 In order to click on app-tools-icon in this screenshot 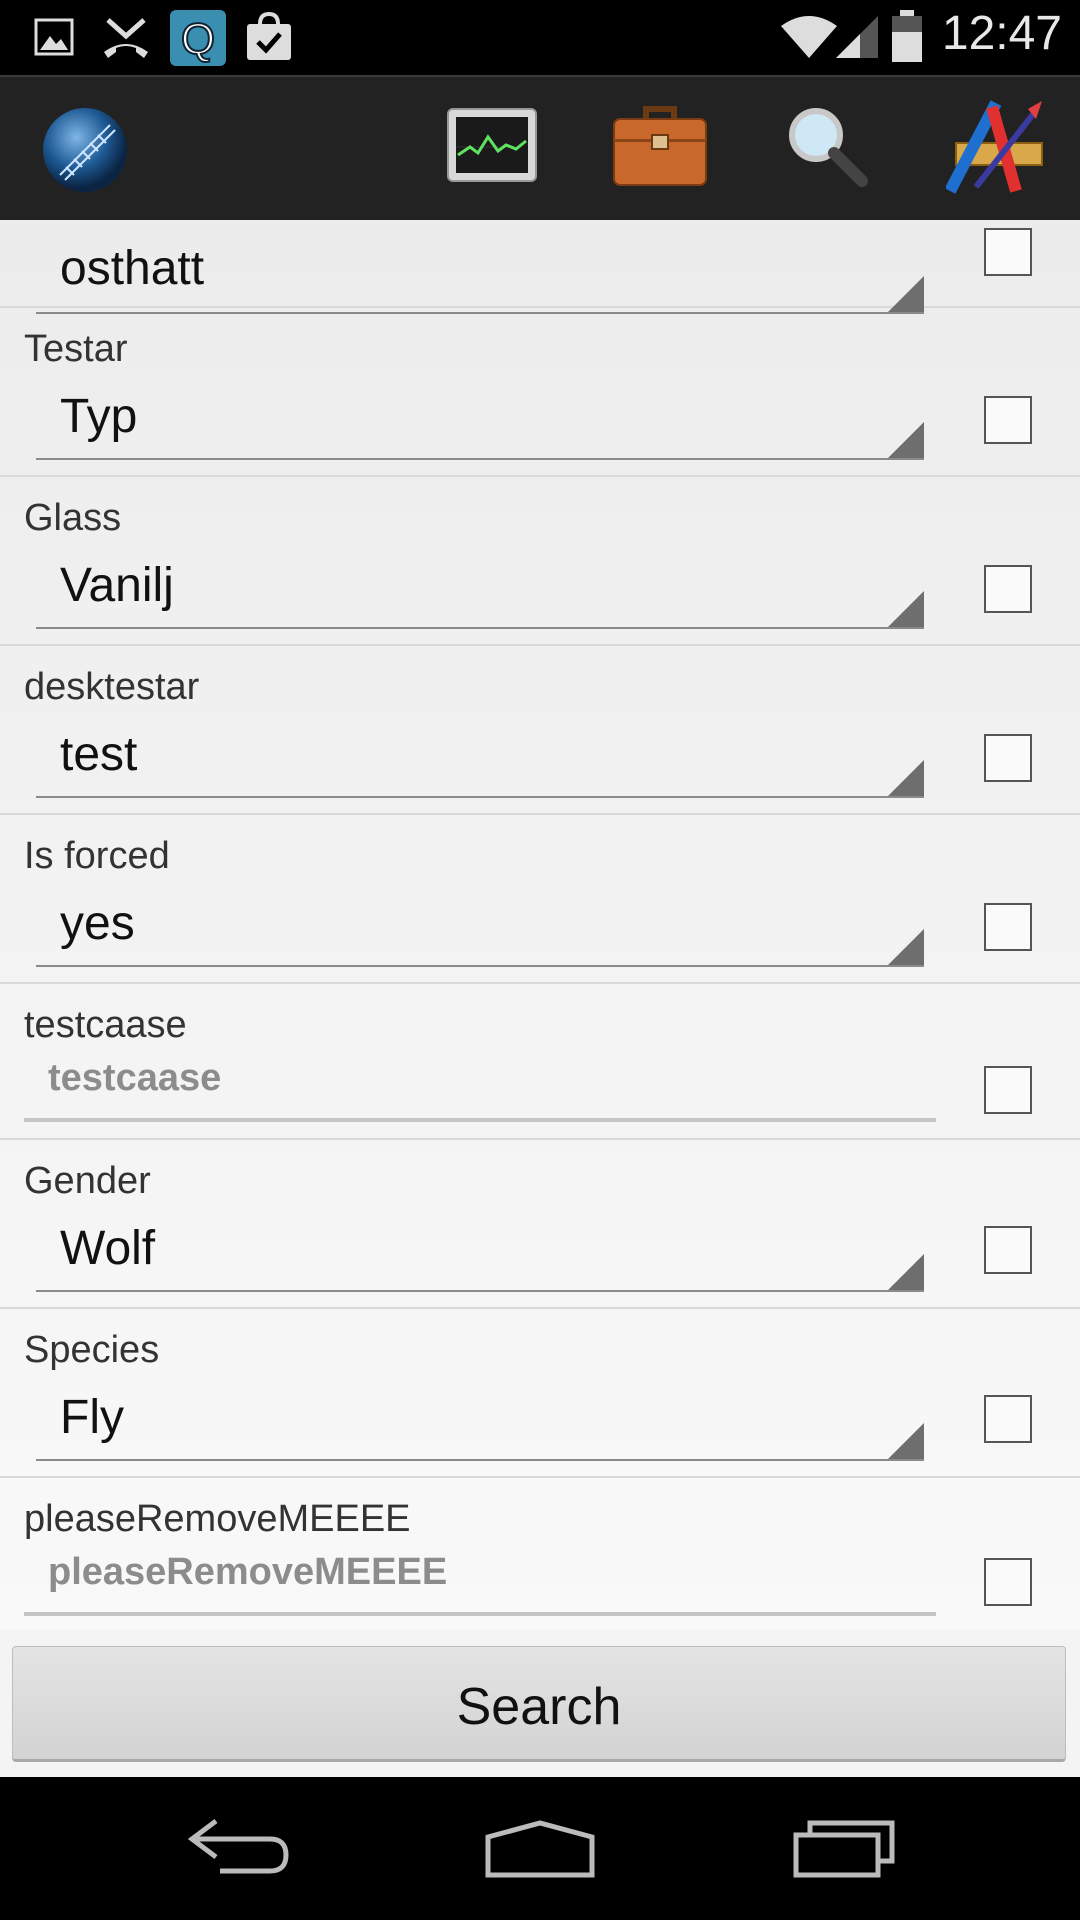, I will do `click(996, 147)`.